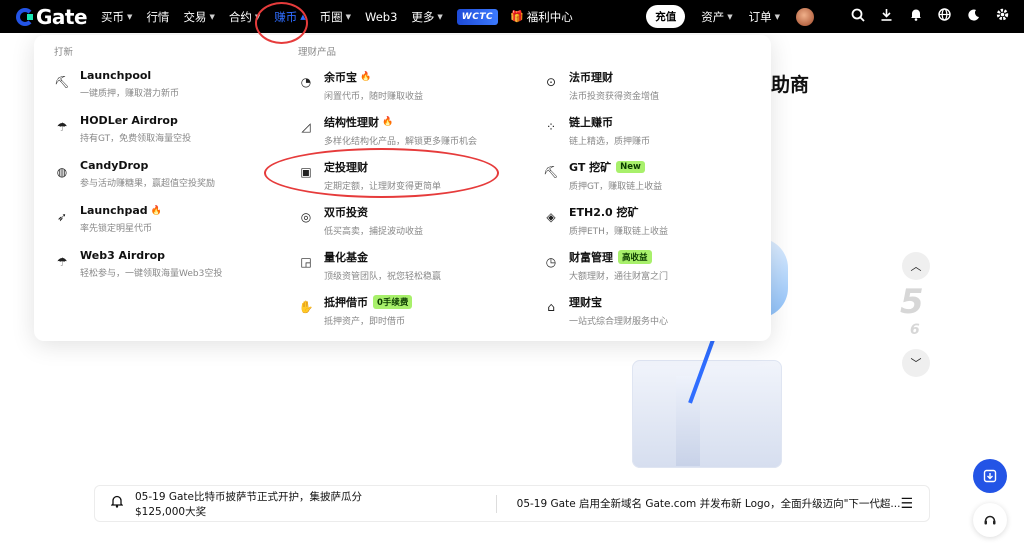 This screenshot has height=554, width=1024. Describe the element at coordinates (408, 310) in the screenshot. I see `menu-item-crypto-loan: ✋ 抵押借币 0手续费 抵押资产，即时借币` at that location.